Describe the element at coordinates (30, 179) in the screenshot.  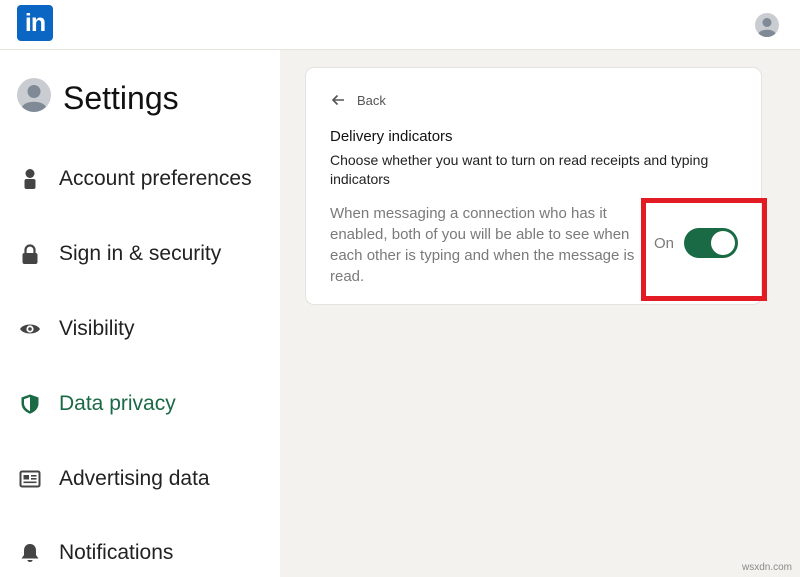
I see `person-icon` at that location.